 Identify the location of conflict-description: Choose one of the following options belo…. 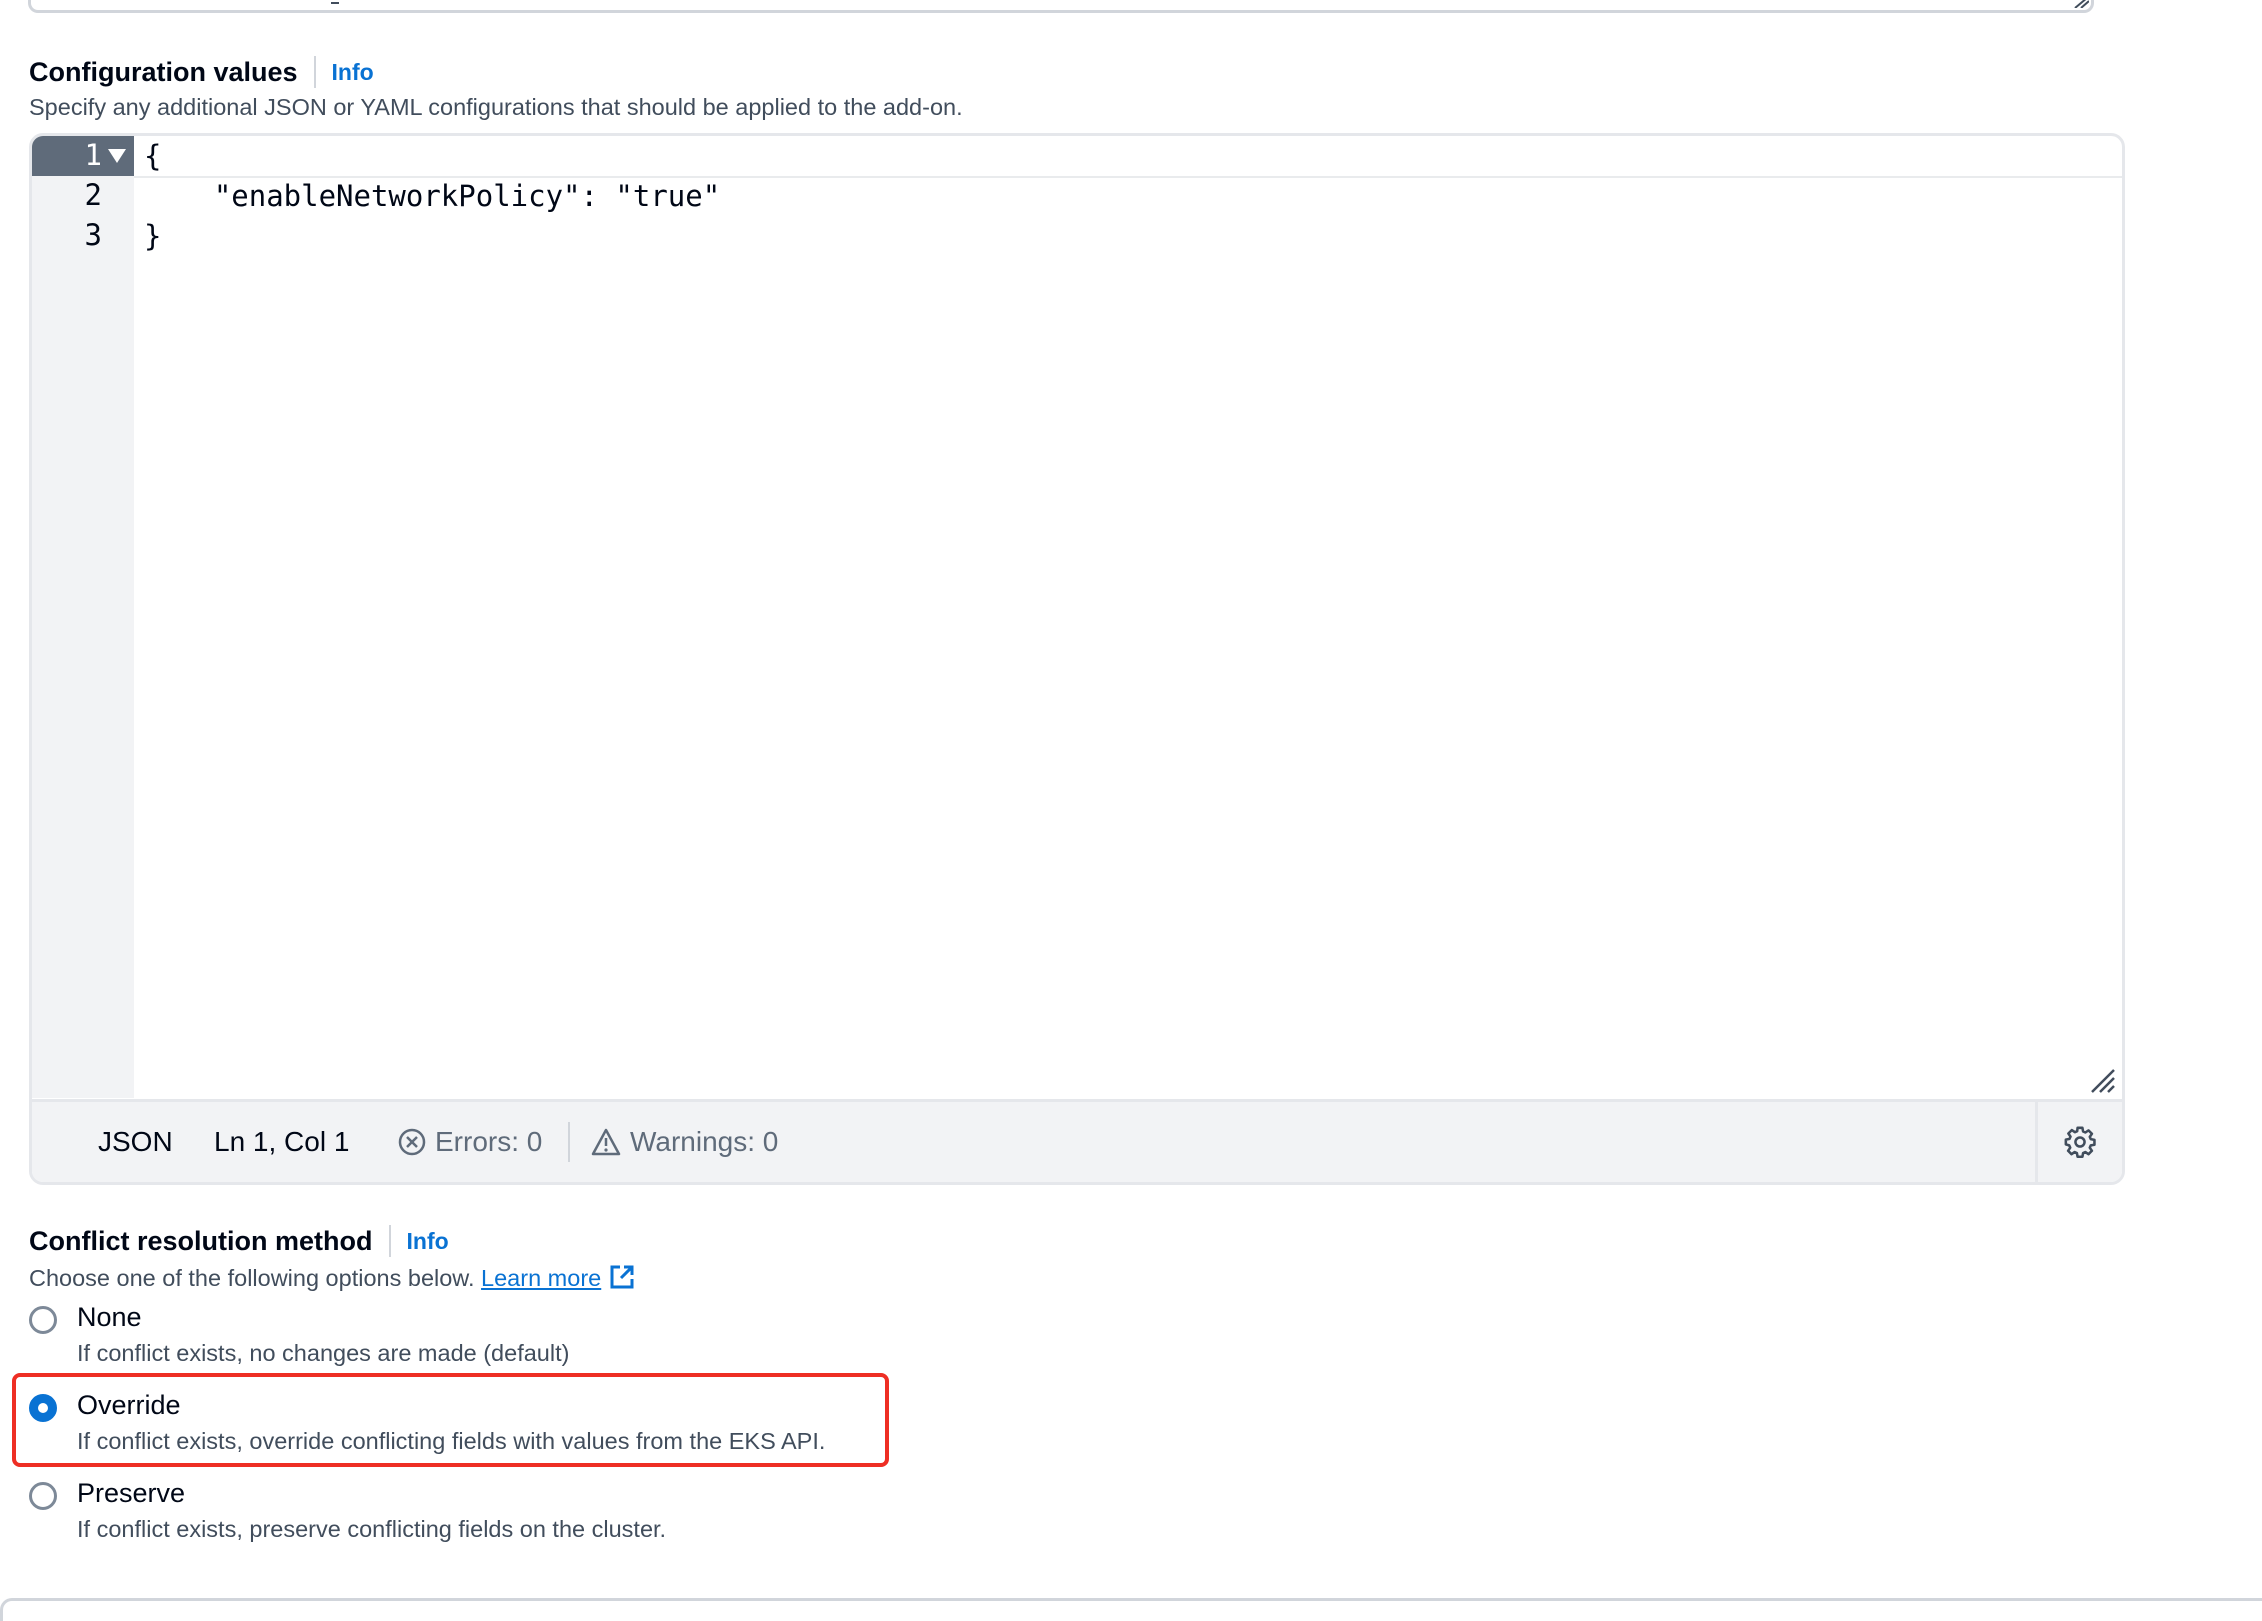
(252, 1278).